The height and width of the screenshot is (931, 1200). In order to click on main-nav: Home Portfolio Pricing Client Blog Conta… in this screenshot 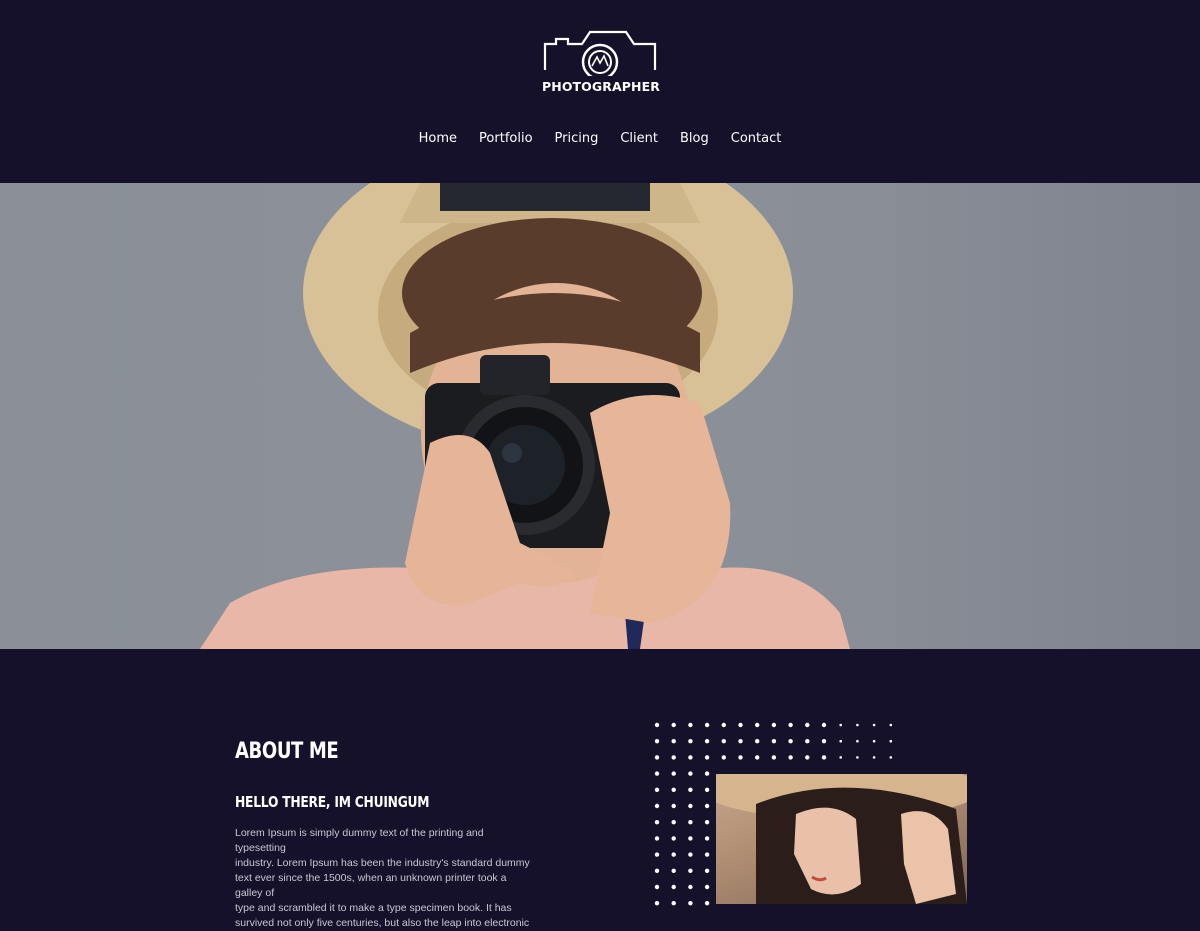, I will do `click(600, 139)`.